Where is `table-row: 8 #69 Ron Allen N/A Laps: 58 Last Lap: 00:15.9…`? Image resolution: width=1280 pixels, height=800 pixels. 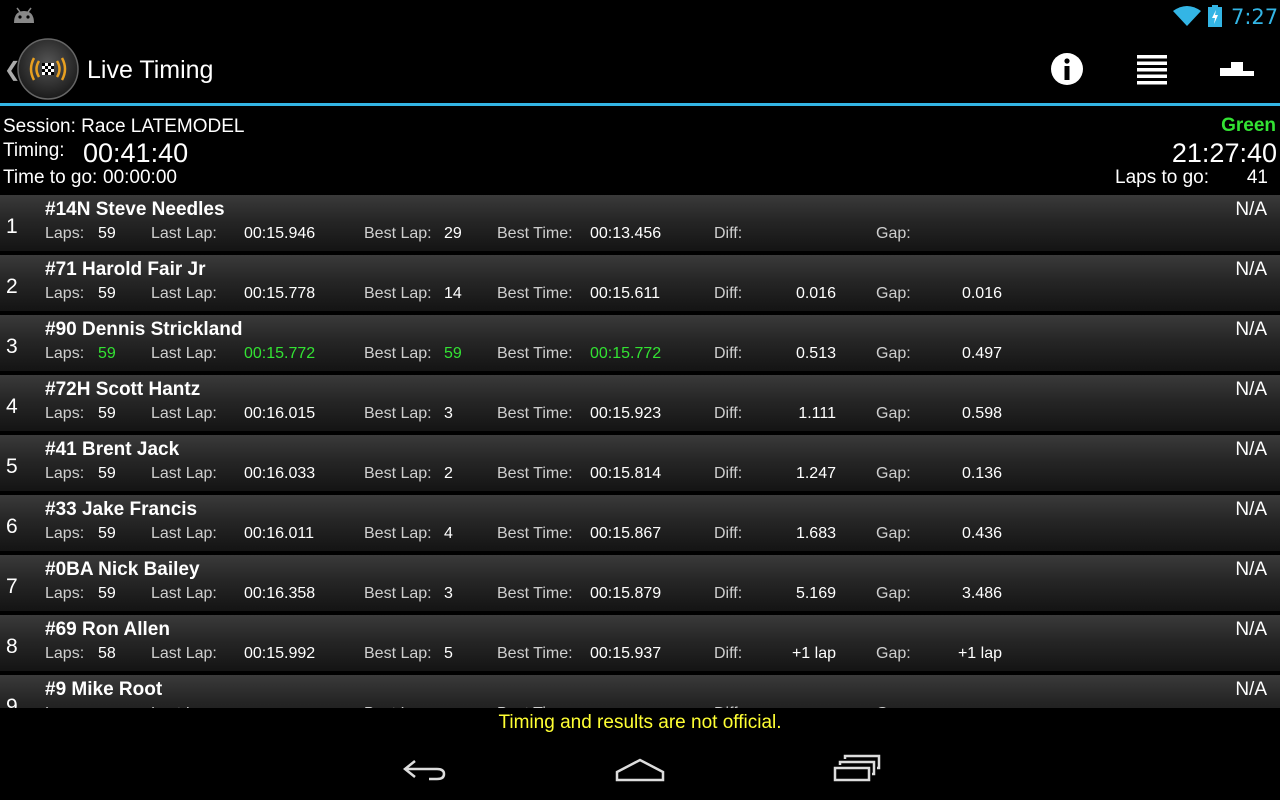 table-row: 8 #69 Ron Allen N/A Laps: 58 Last Lap: 00:15.9… is located at coordinates (640, 644).